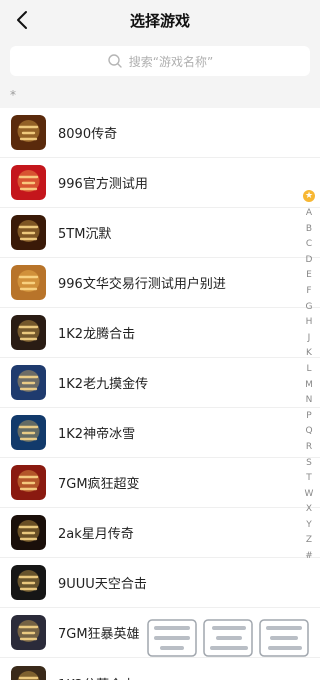 The height and width of the screenshot is (680, 320). Describe the element at coordinates (308, 432) in the screenshot. I see `index-letter: Q` at that location.